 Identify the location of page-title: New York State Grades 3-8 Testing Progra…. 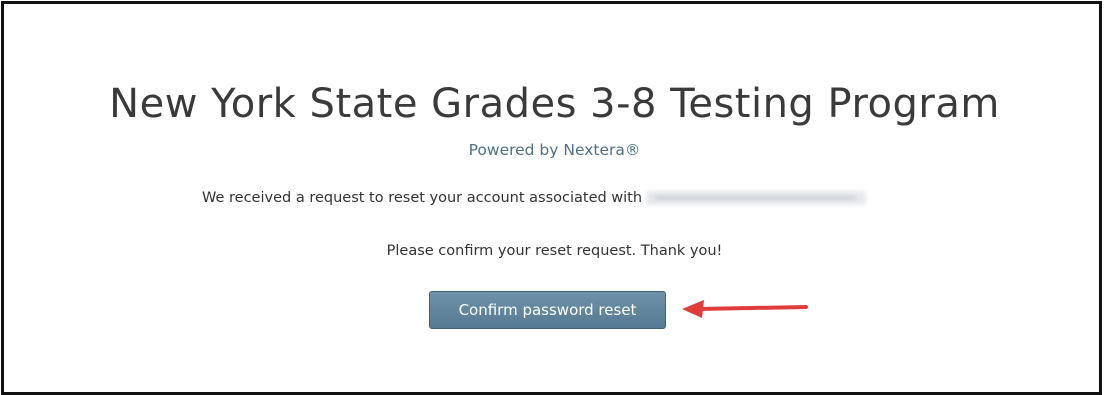
(554, 104).